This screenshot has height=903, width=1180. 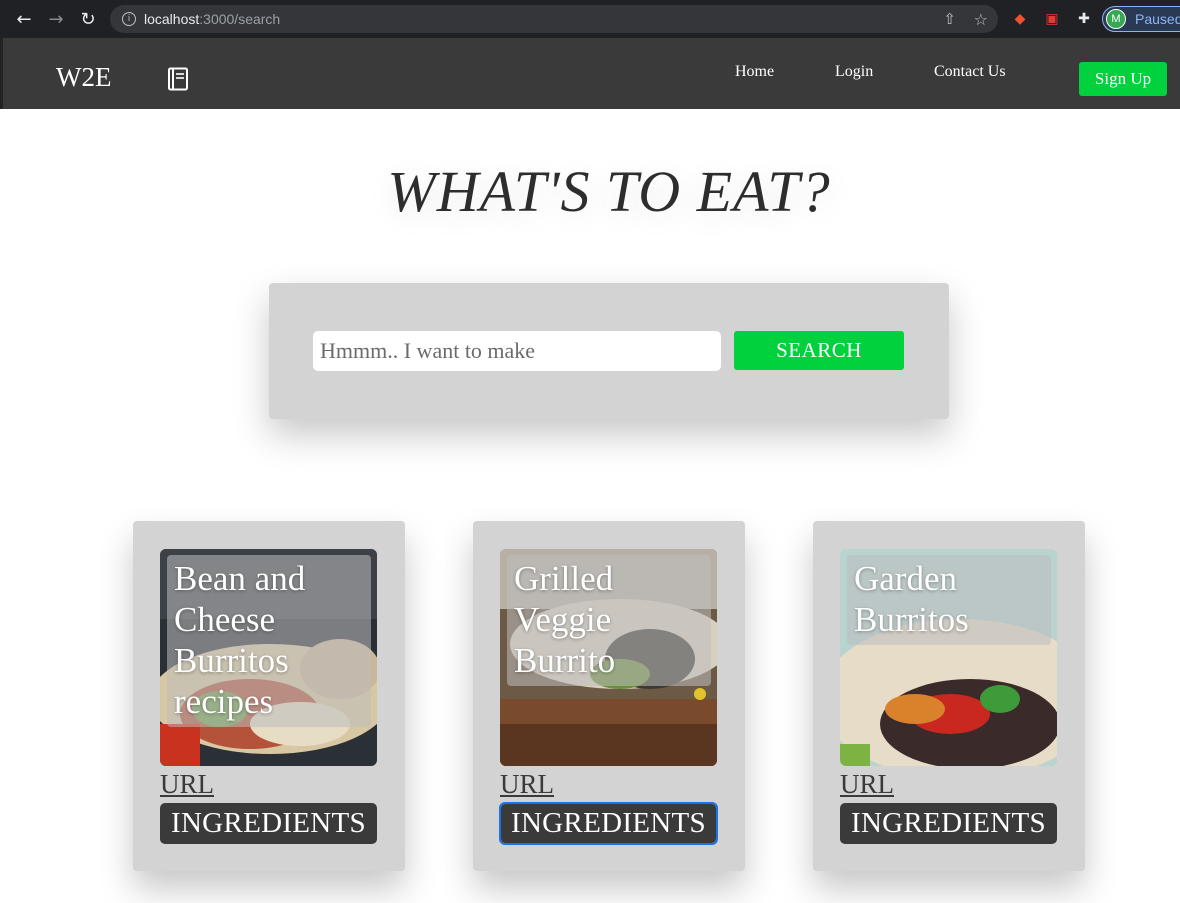 I want to click on profile-button: M Paused, so click(x=1141, y=19).